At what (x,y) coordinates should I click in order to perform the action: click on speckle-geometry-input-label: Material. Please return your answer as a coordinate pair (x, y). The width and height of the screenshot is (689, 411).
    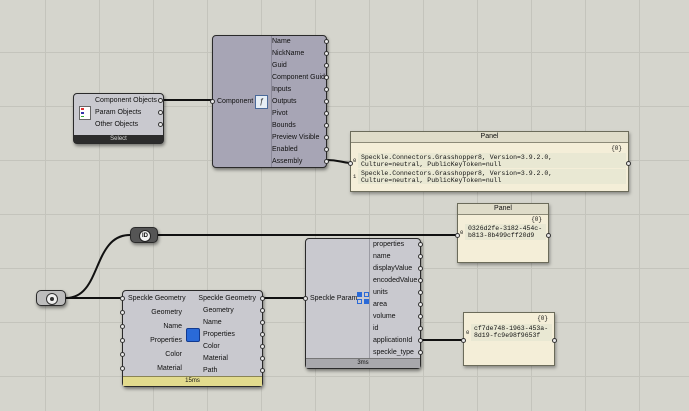
    Looking at the image, I should click on (169, 368).